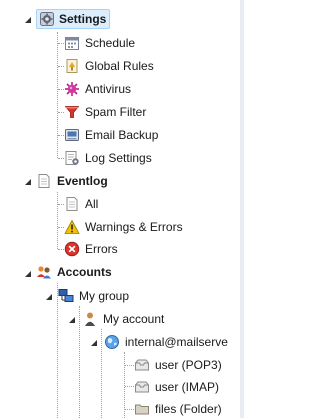  What do you see at coordinates (176, 342) in the screenshot?
I see `tree-node-label: internal@mailserve` at bounding box center [176, 342].